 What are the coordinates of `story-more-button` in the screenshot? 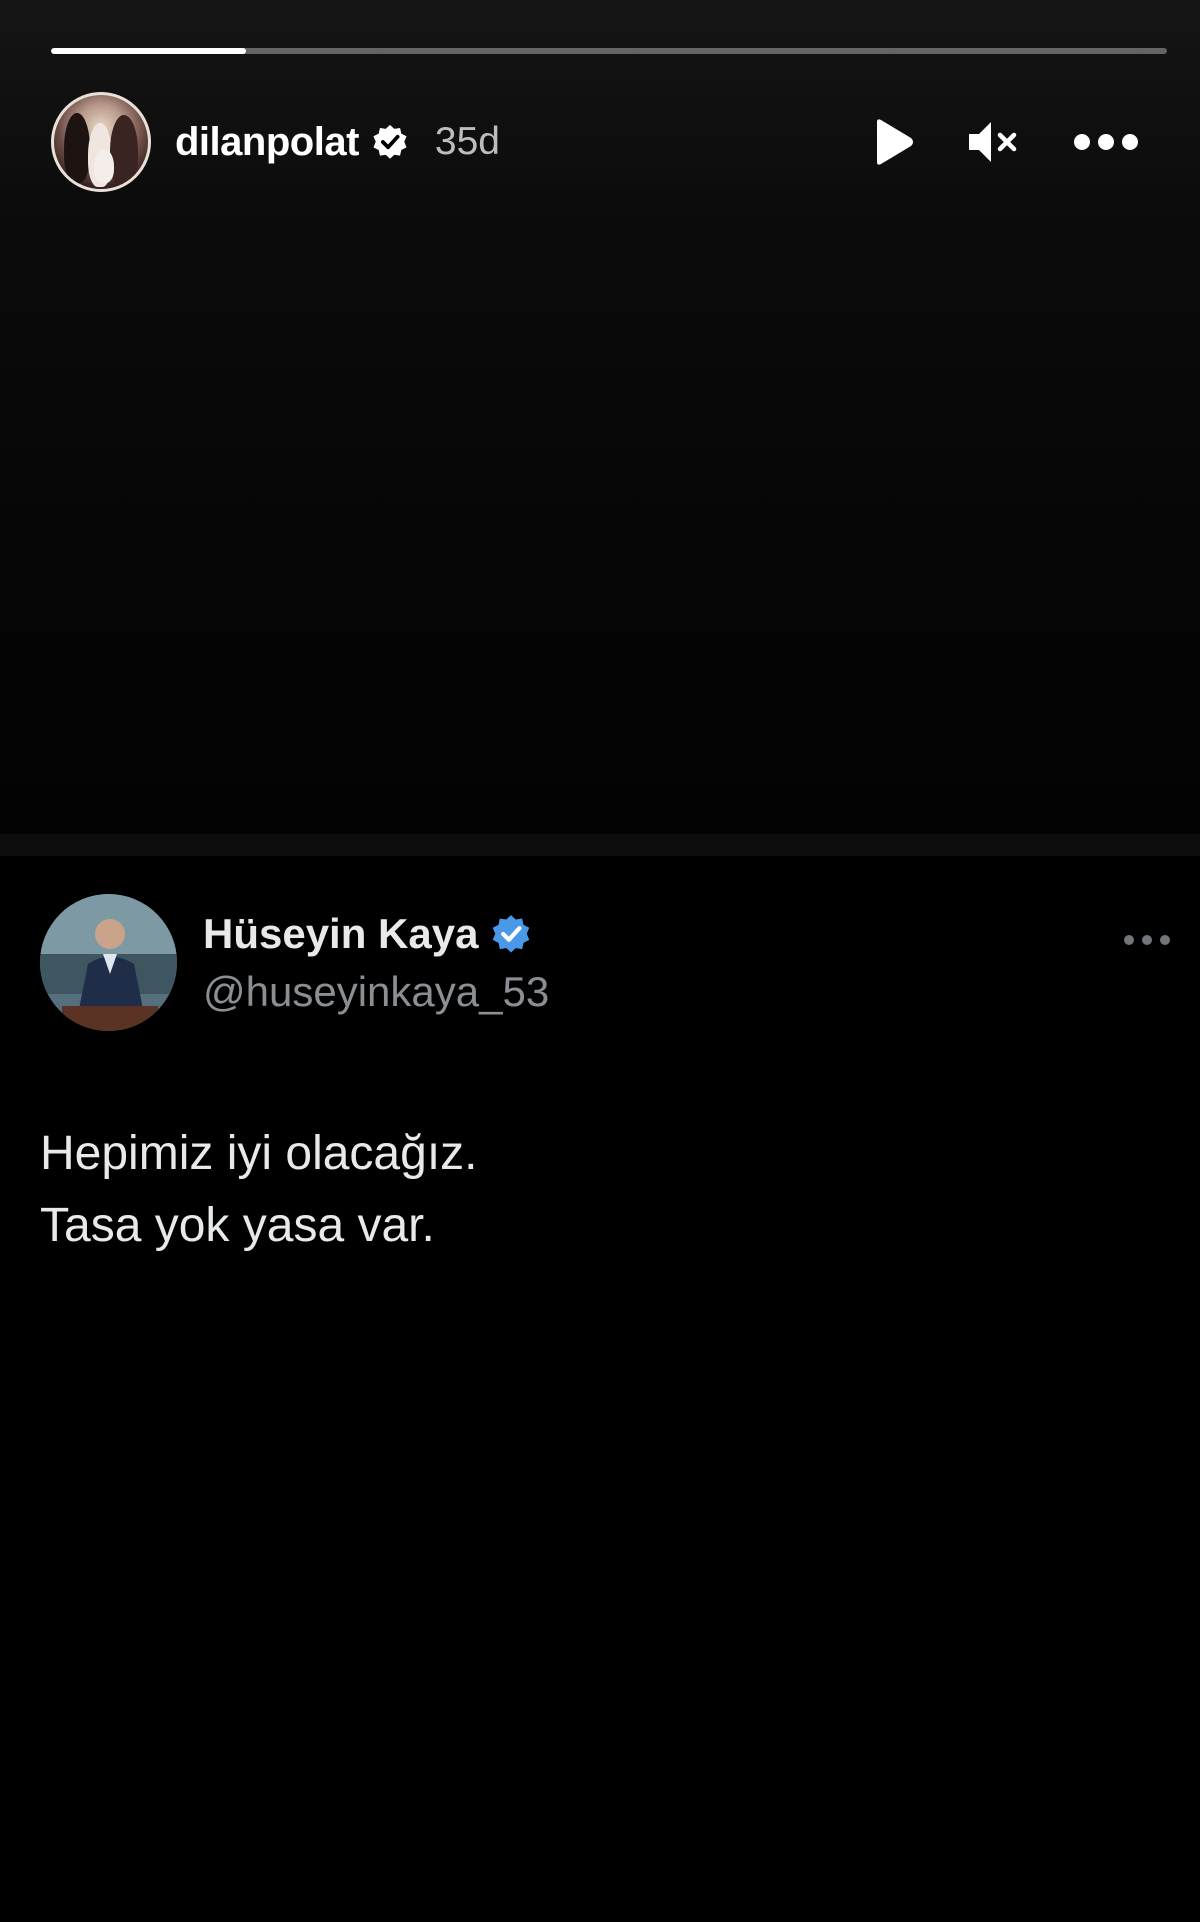 It's located at (1106, 142).